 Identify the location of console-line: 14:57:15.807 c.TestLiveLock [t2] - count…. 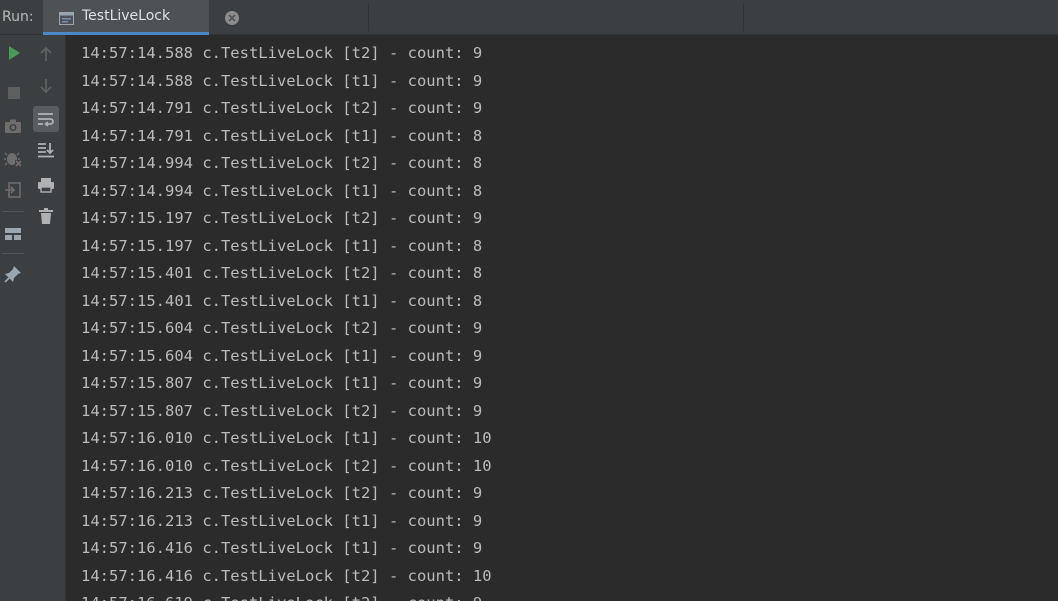
(282, 410).